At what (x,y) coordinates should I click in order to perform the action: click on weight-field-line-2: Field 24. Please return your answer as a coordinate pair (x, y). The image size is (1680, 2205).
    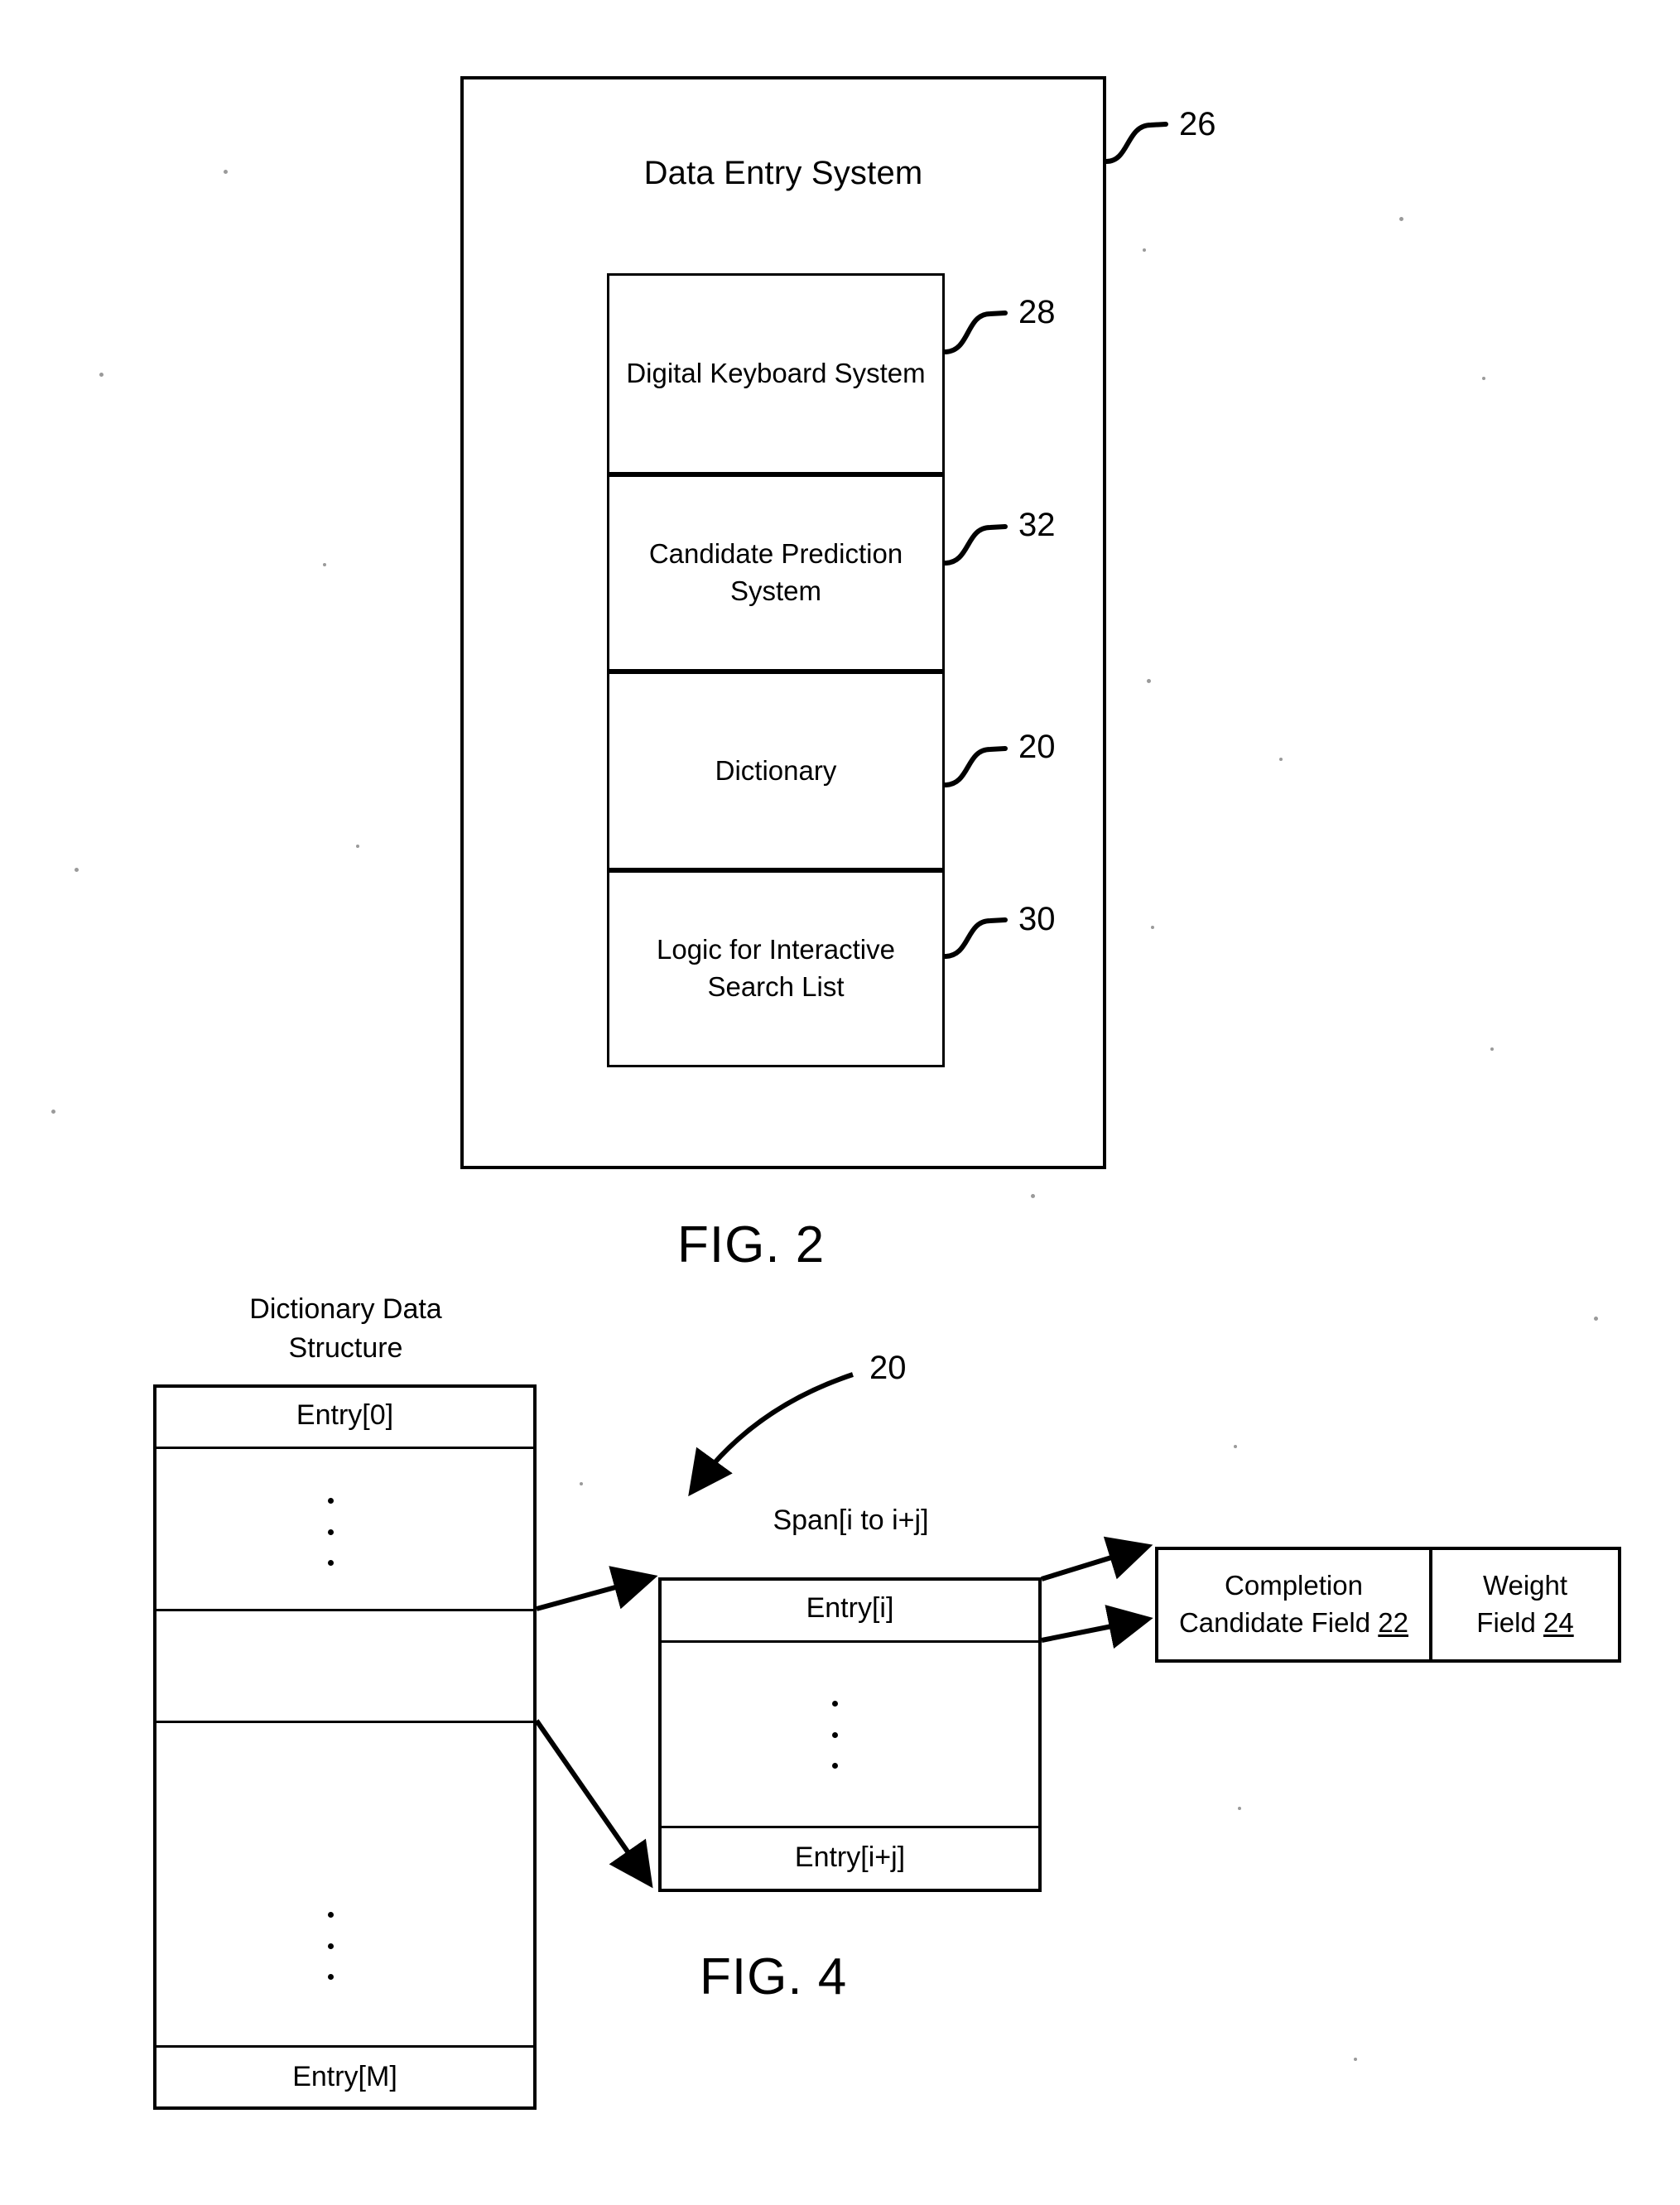
    Looking at the image, I should click on (1524, 1623).